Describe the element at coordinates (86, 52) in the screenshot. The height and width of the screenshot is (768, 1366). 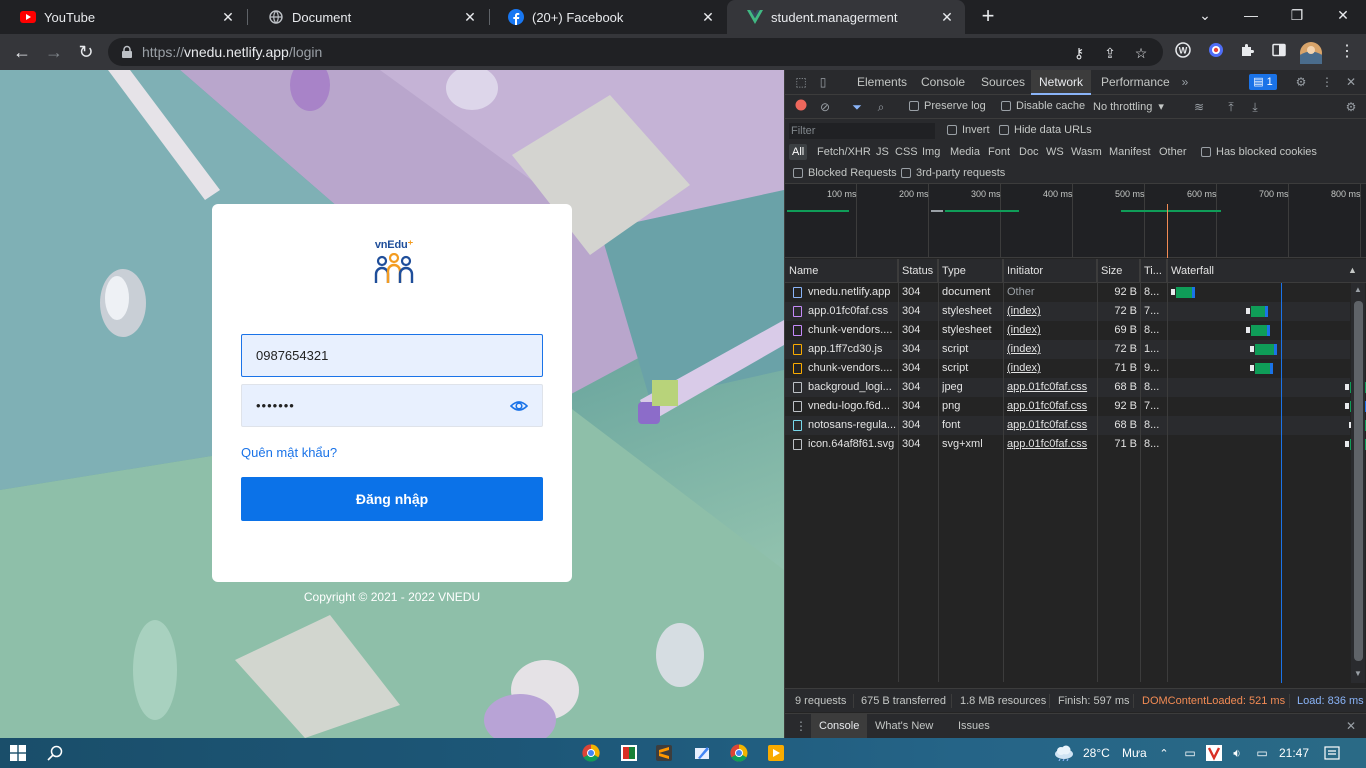
I see `reload-icon: ↻` at that location.